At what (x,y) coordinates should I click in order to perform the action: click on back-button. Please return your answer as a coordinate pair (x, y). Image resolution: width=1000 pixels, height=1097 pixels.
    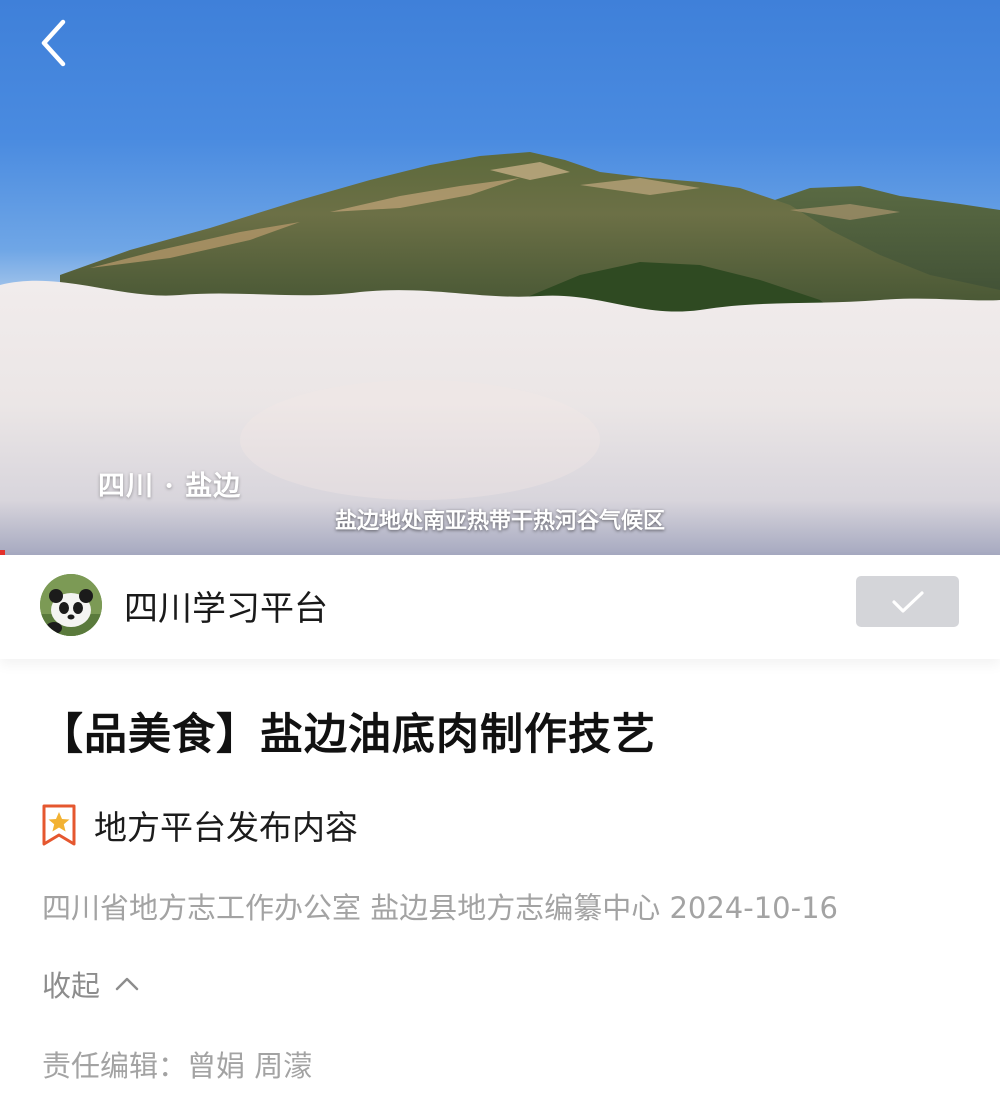
    Looking at the image, I should click on (60, 44).